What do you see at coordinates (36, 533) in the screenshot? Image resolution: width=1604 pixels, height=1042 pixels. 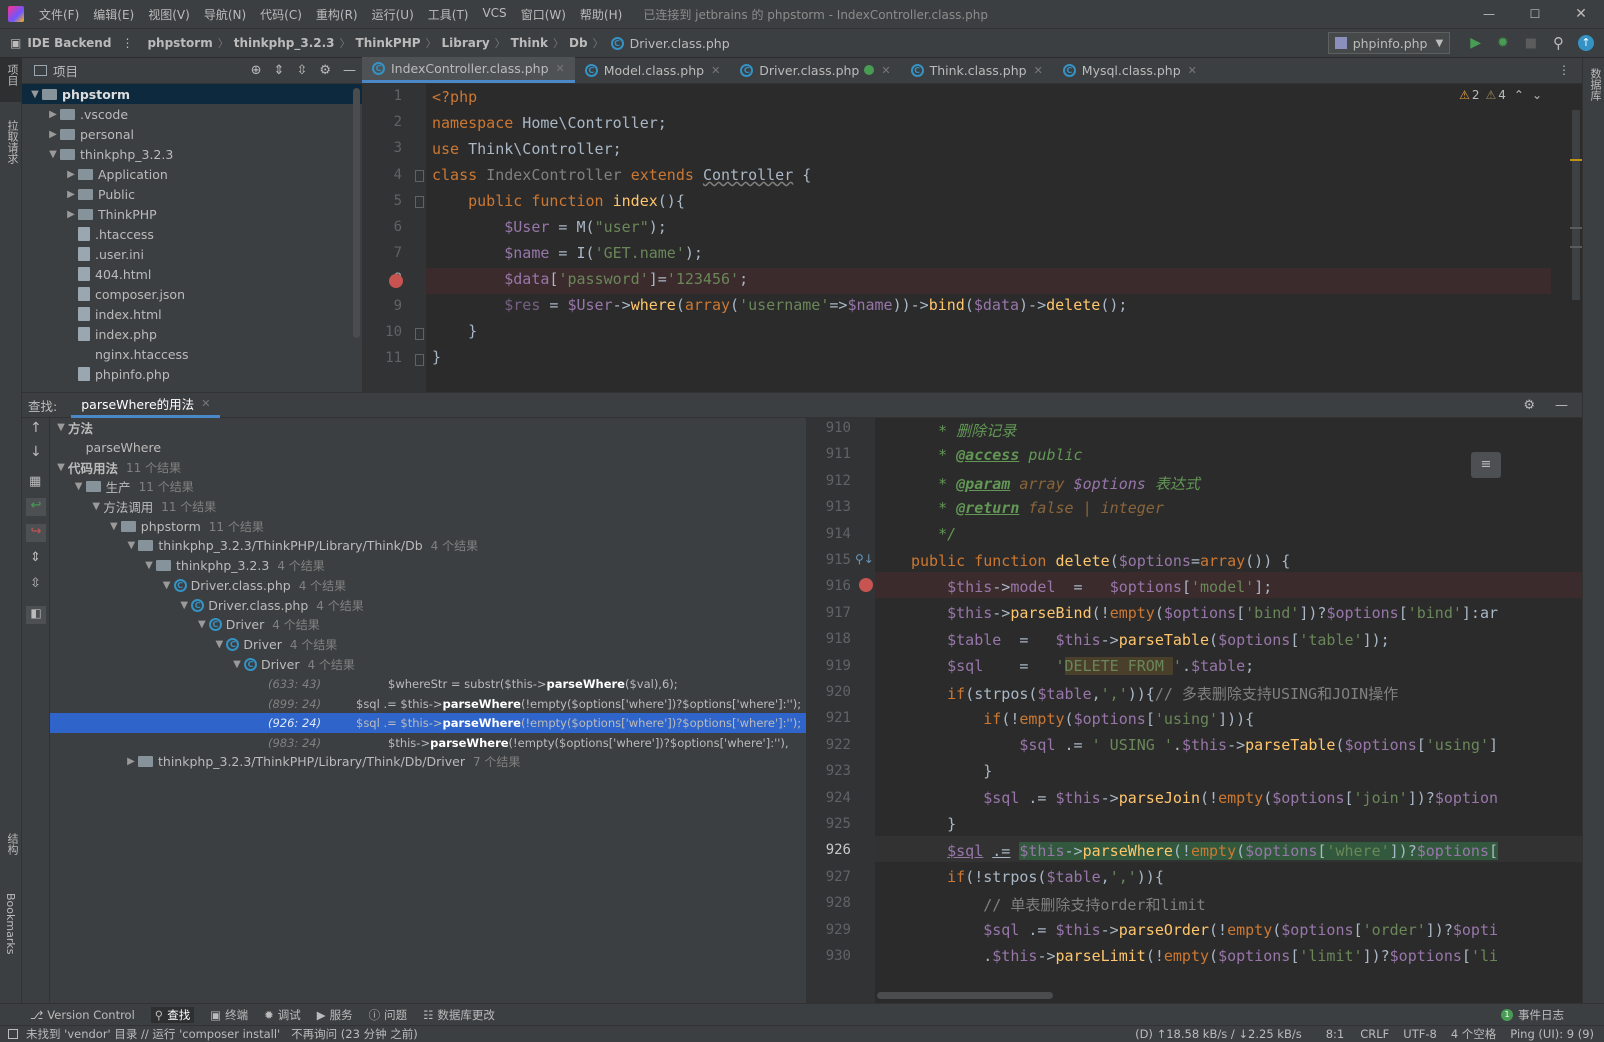 I see `exclude-icon: ↪` at bounding box center [36, 533].